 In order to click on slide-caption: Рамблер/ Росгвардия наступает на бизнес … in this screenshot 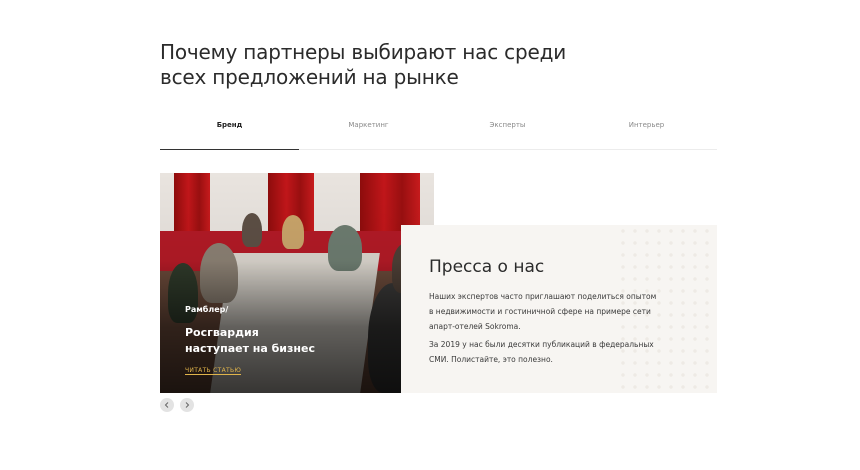, I will do `click(285, 340)`.